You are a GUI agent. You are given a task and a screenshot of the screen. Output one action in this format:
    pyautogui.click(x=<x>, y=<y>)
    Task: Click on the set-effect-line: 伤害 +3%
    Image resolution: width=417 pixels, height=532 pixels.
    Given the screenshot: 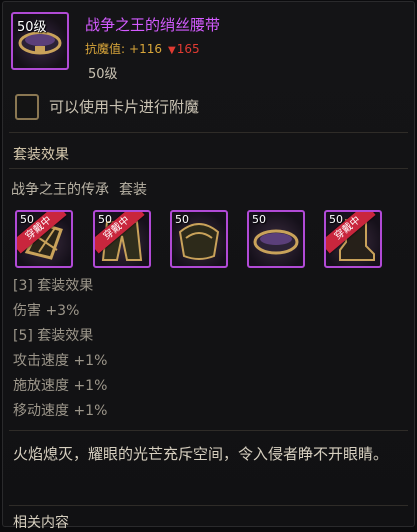 What is the action you would take?
    pyautogui.click(x=46, y=311)
    